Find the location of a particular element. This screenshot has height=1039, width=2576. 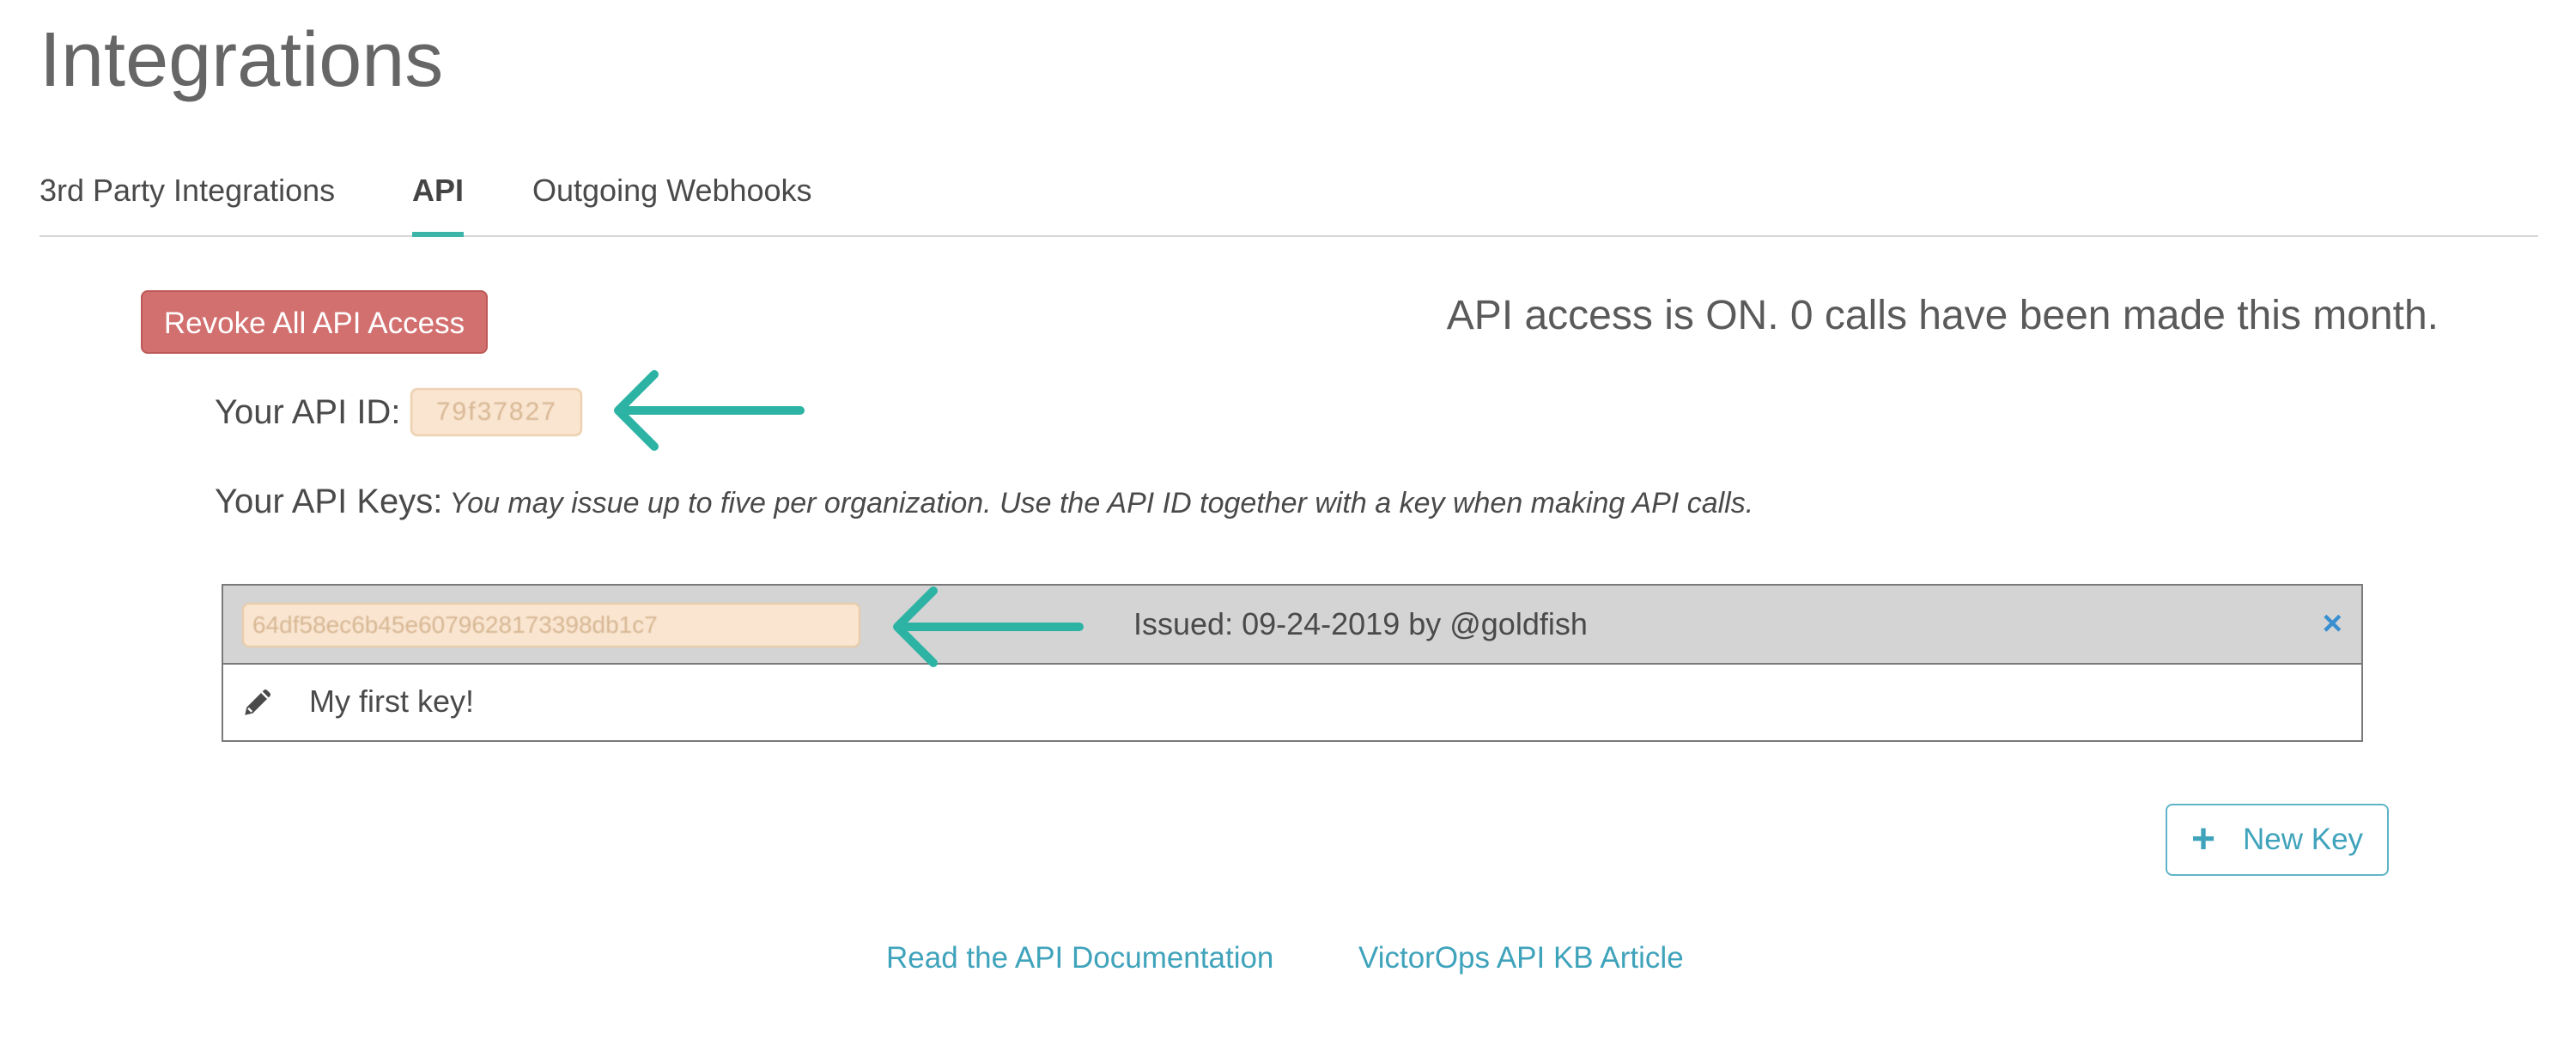

close-icon: × is located at coordinates (2332, 623).